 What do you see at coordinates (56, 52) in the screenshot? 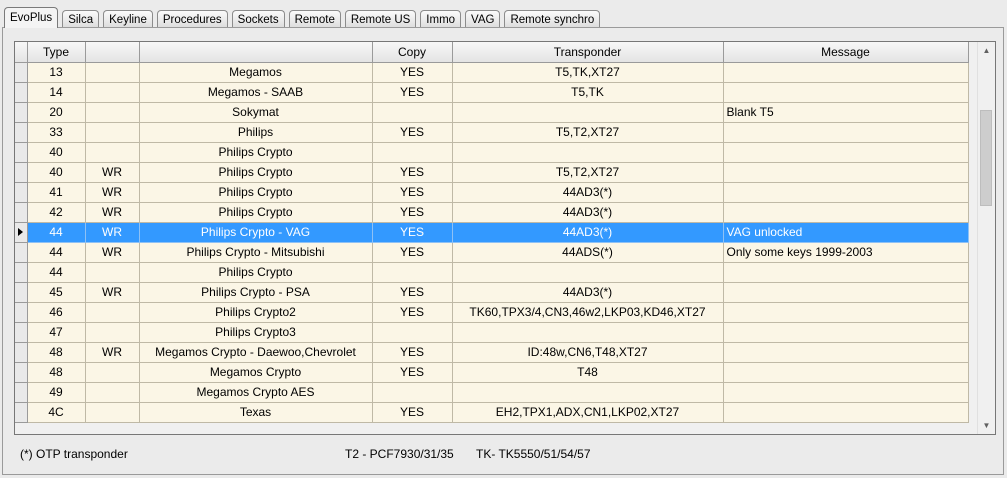
I see `column-header-type: Type` at bounding box center [56, 52].